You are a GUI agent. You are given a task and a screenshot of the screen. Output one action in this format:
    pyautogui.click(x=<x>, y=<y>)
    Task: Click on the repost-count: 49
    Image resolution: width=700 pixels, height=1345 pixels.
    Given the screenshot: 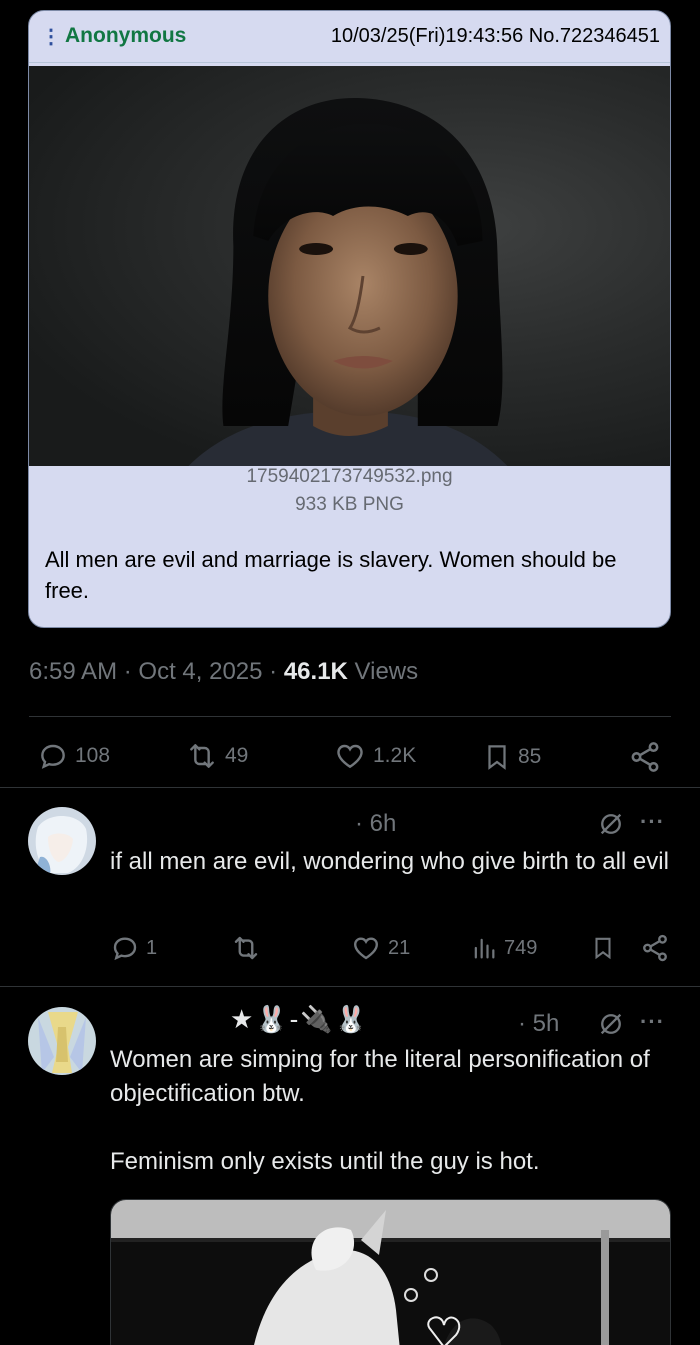 What is the action you would take?
    pyautogui.click(x=237, y=755)
    